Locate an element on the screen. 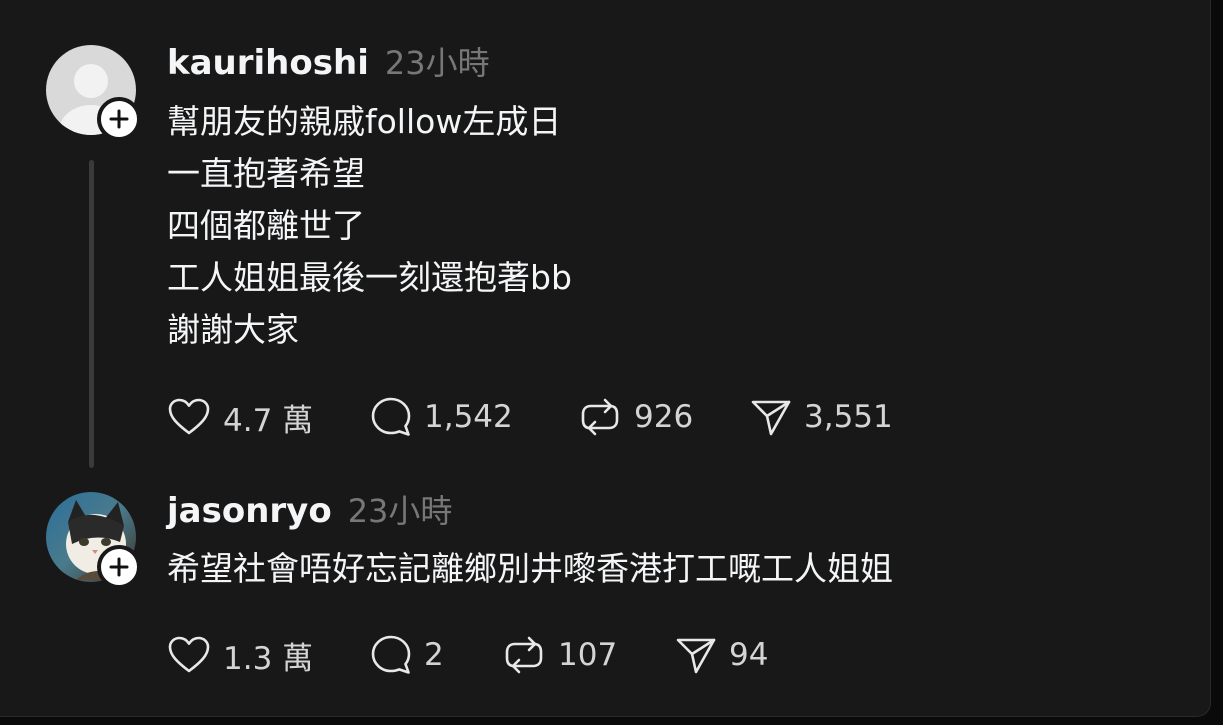  post-text-line: 希望社會唔好忘記離鄉別井嚟香港打工嘅工人姐姐 is located at coordinates (530, 568).